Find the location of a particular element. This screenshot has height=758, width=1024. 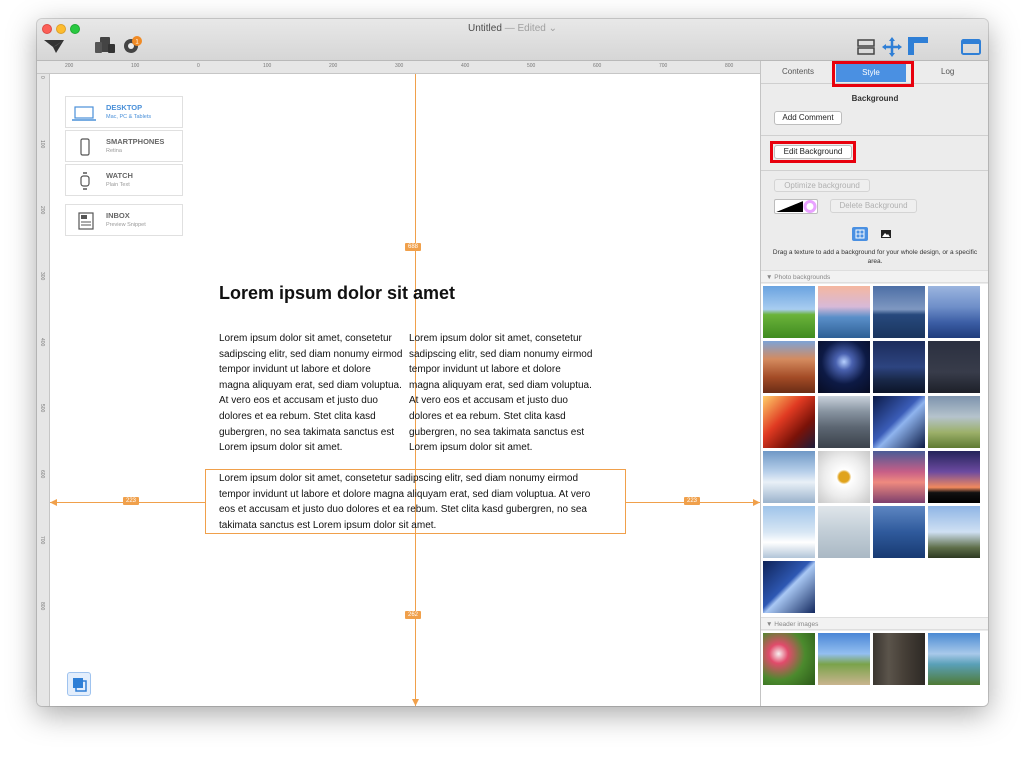

thumbnail-white-daisy is located at coordinates (844, 477).